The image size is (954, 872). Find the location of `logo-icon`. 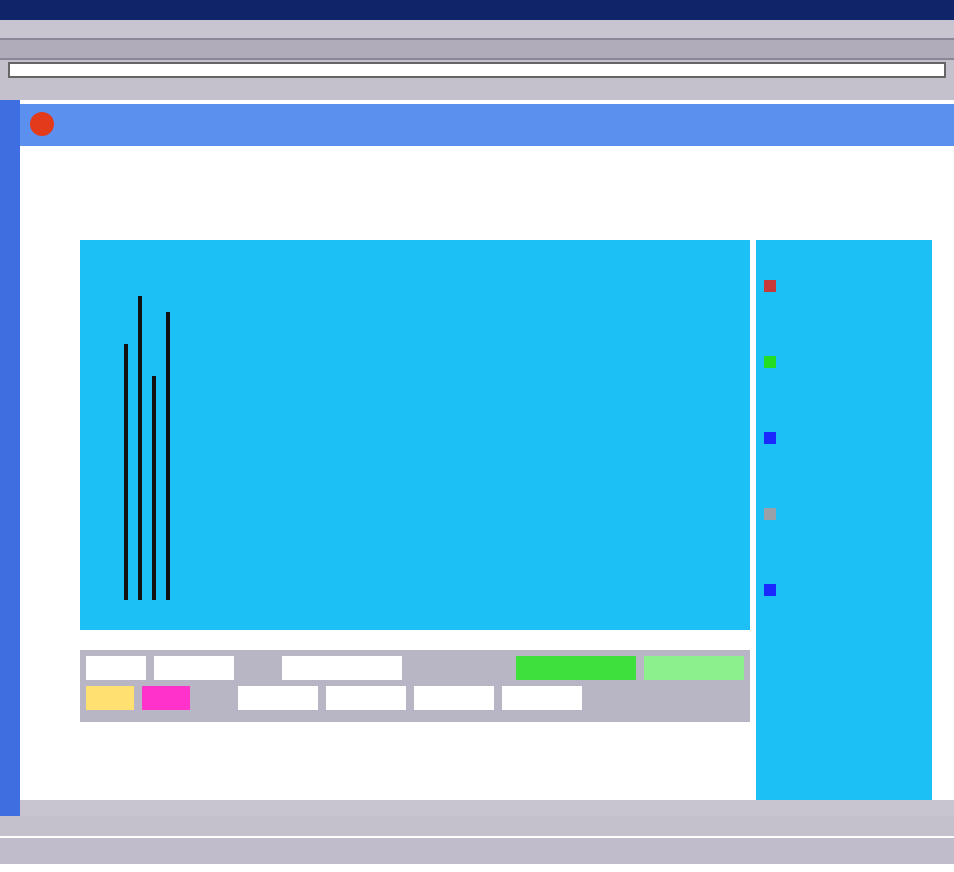

logo-icon is located at coordinates (42, 124).